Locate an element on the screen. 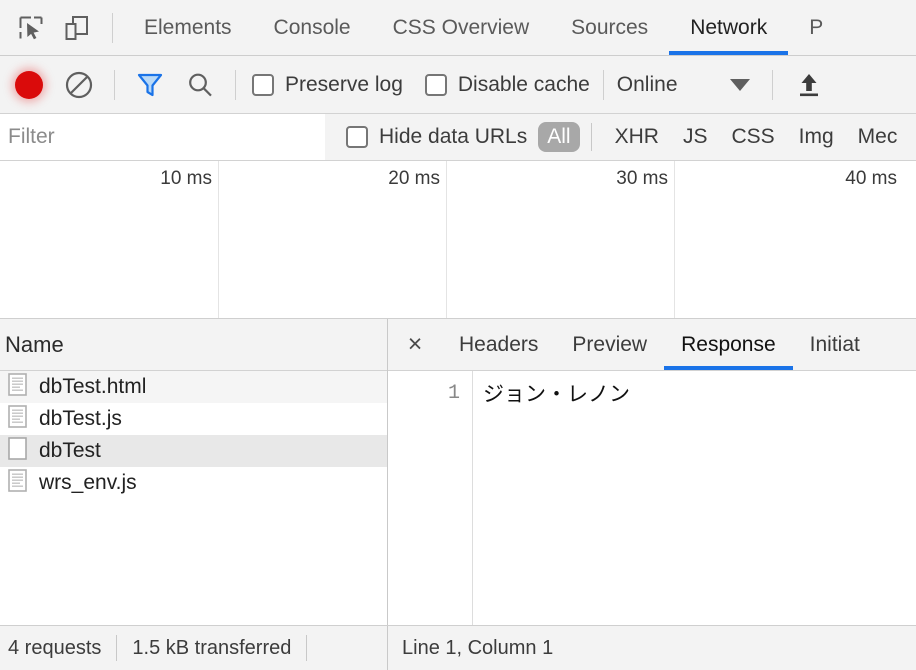  timeline-tick-label: 10 ms is located at coordinates (186, 178).